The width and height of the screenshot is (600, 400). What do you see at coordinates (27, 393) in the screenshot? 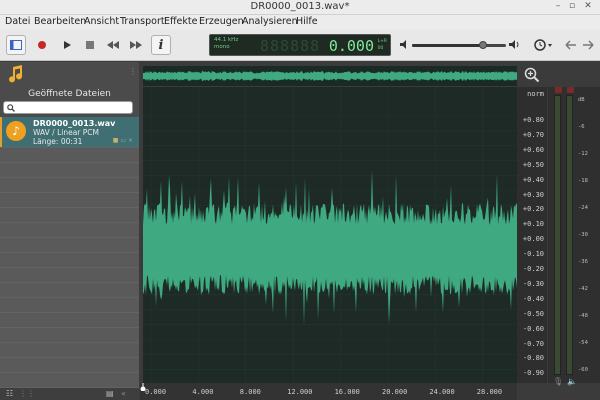
I see `grid-view-icon: ⋮⋮` at bounding box center [27, 393].